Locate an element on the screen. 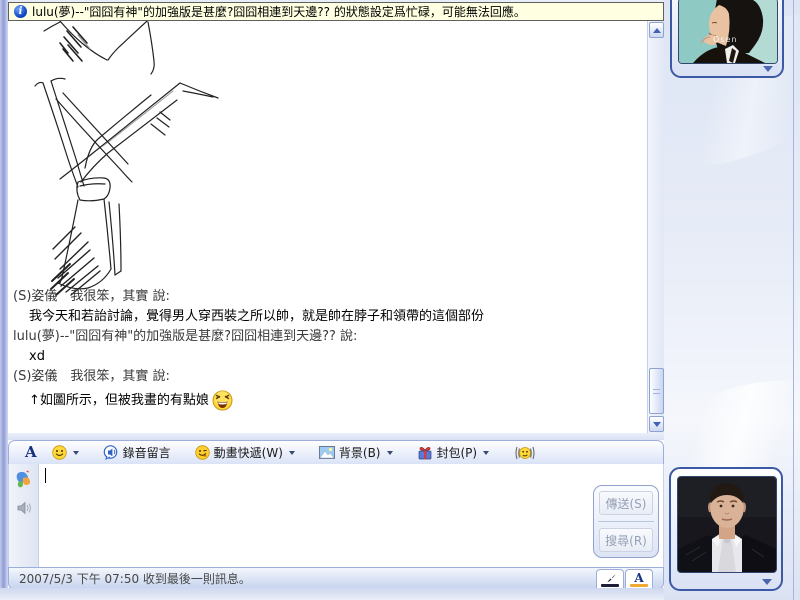 This screenshot has height=600, width=800. contact-display-picture: Osen is located at coordinates (728, 32).